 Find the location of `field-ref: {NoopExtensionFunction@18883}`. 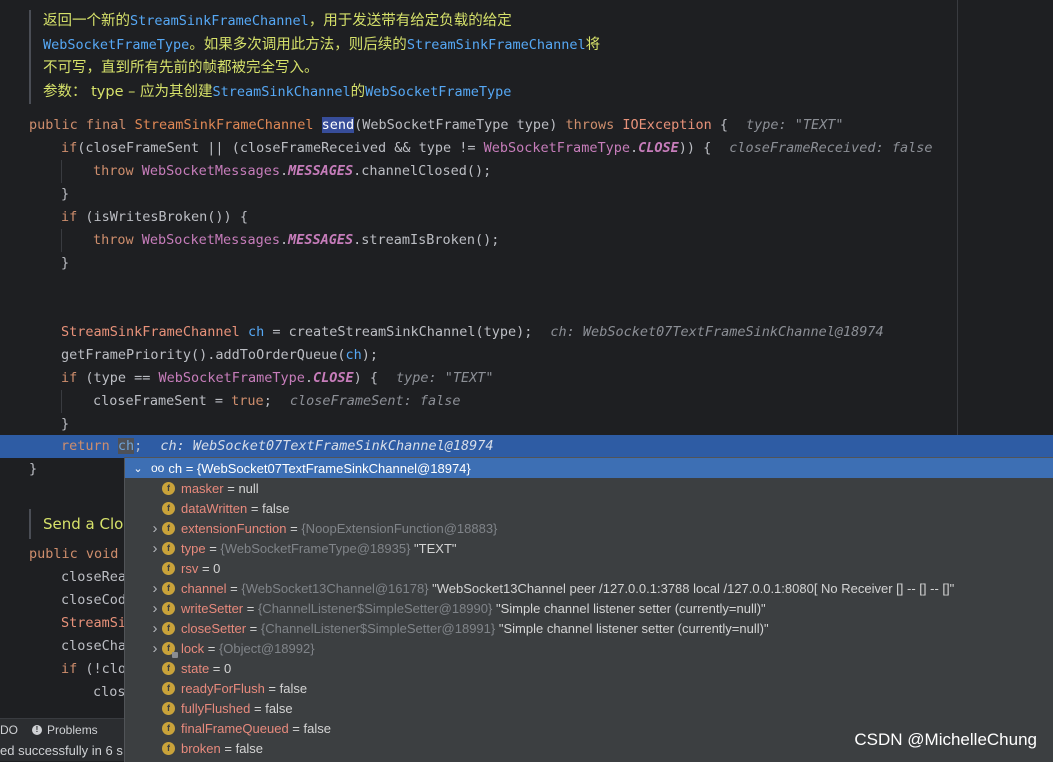

field-ref: {NoopExtensionFunction@18883} is located at coordinates (399, 528).